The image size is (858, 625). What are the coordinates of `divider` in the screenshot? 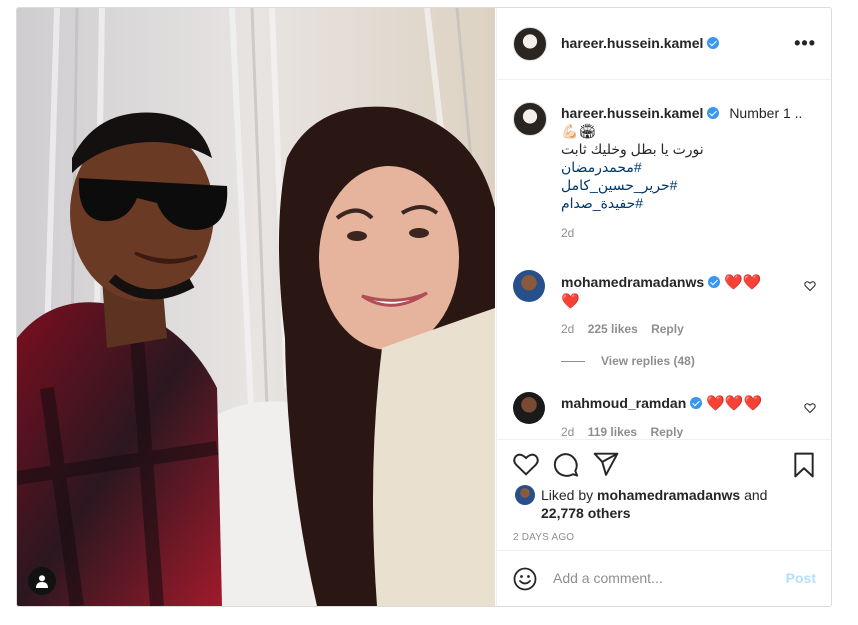 It's located at (573, 362).